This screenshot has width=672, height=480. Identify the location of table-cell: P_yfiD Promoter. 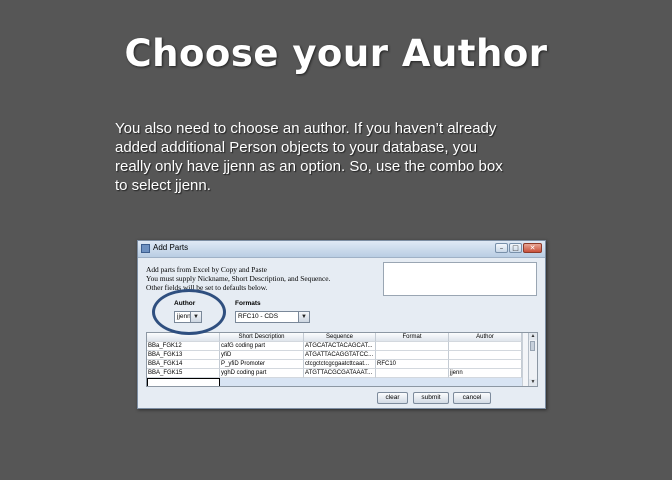
(262, 364).